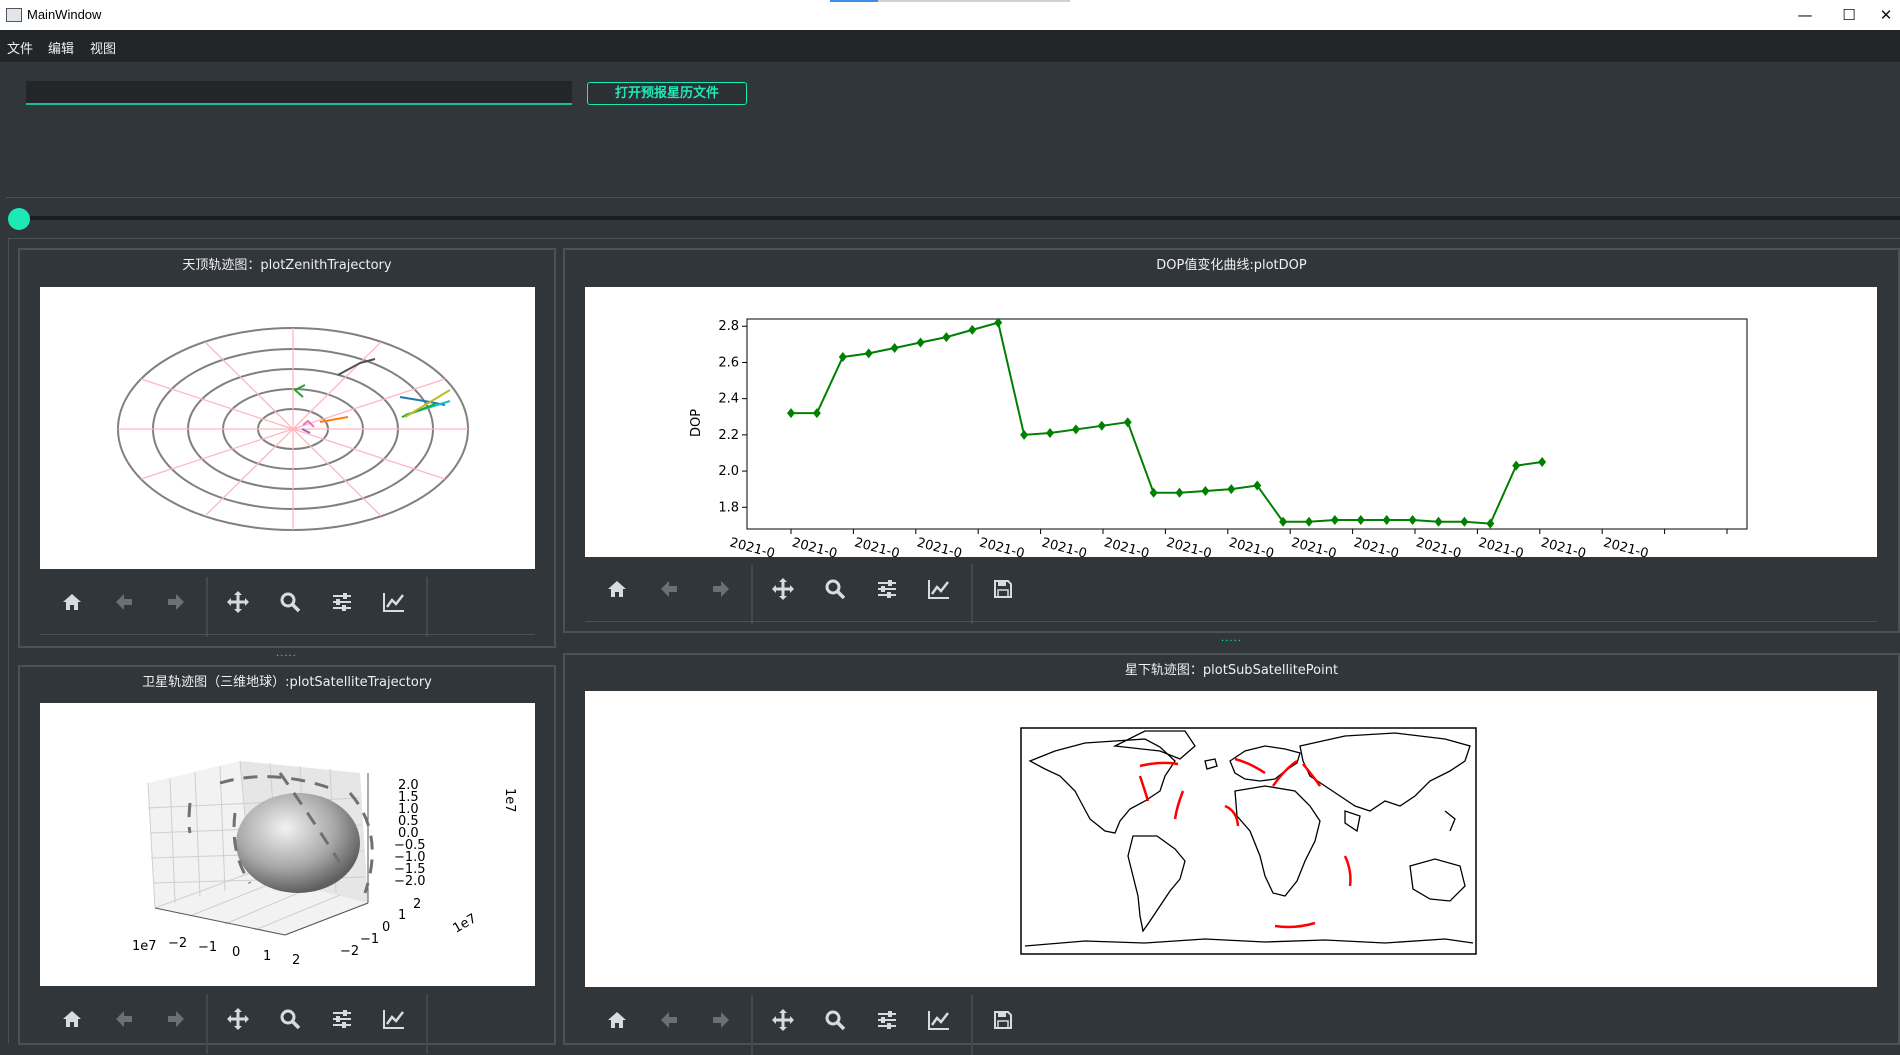 The height and width of the screenshot is (1055, 1900). What do you see at coordinates (728, 326) in the screenshot?
I see `dop-ytick-label: 2.8` at bounding box center [728, 326].